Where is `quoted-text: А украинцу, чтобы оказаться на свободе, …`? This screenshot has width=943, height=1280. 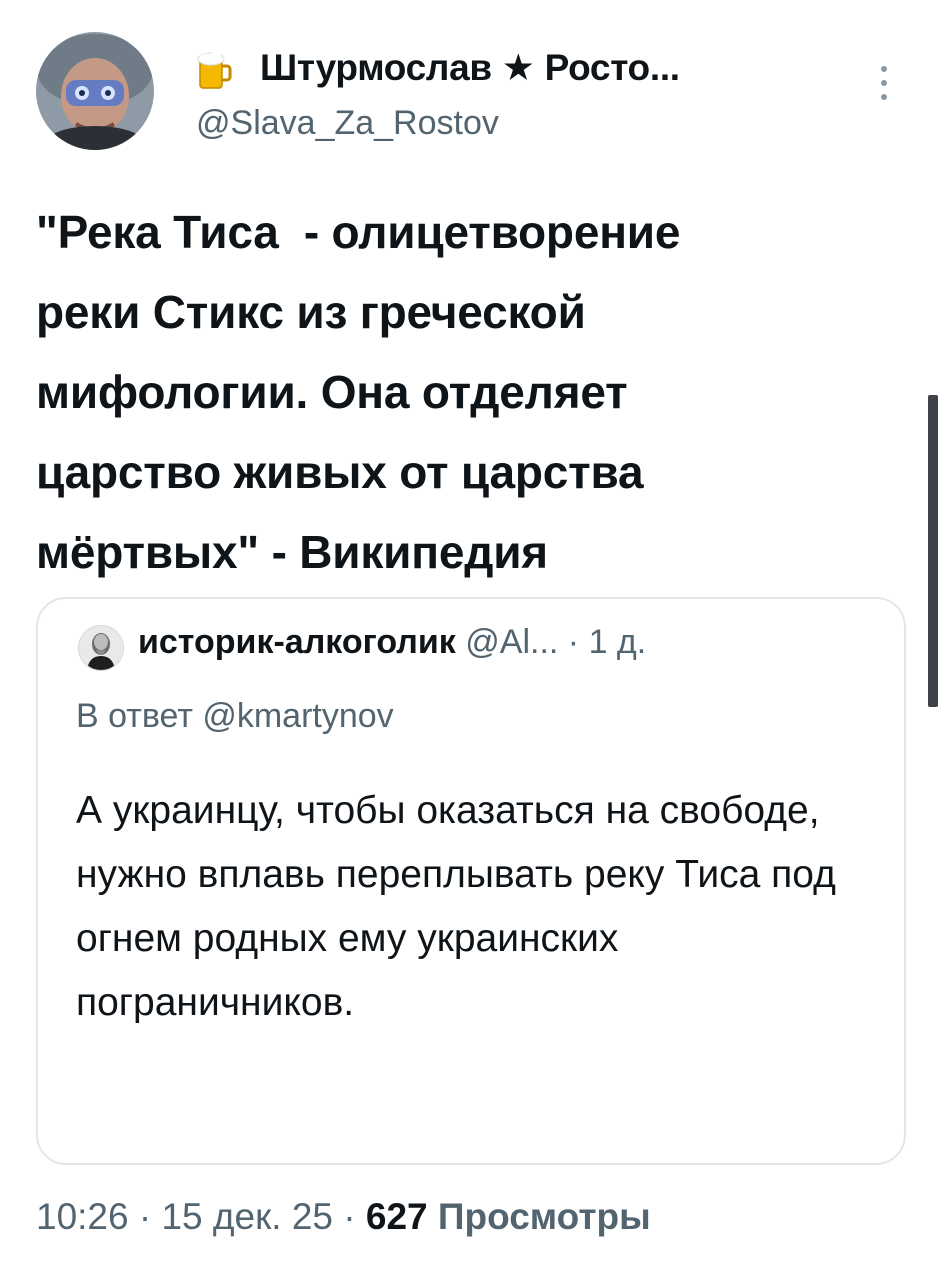
quoted-text: А украинцу, чтобы оказаться на свободе, … is located at coordinates (456, 906).